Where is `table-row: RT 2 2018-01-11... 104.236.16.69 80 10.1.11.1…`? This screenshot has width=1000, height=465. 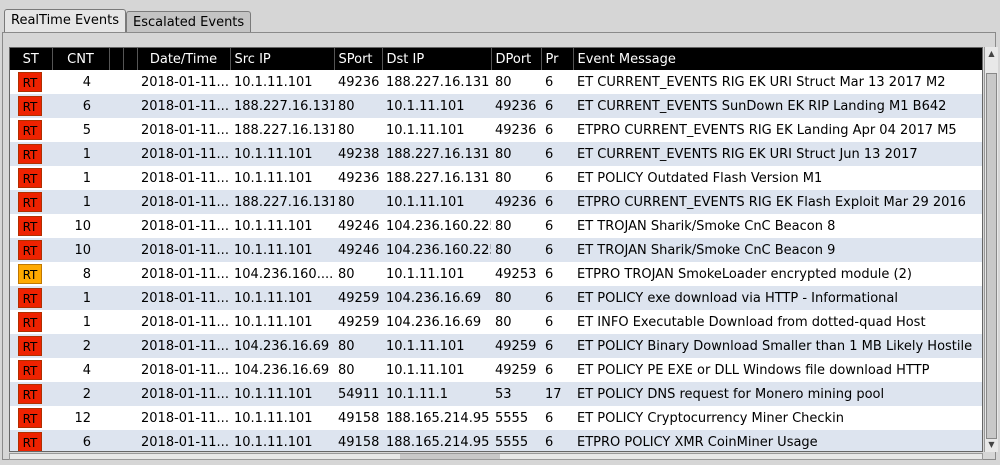
table-row: RT 2 2018-01-11... 104.236.16.69 80 10.1.11.1… is located at coordinates (496, 346).